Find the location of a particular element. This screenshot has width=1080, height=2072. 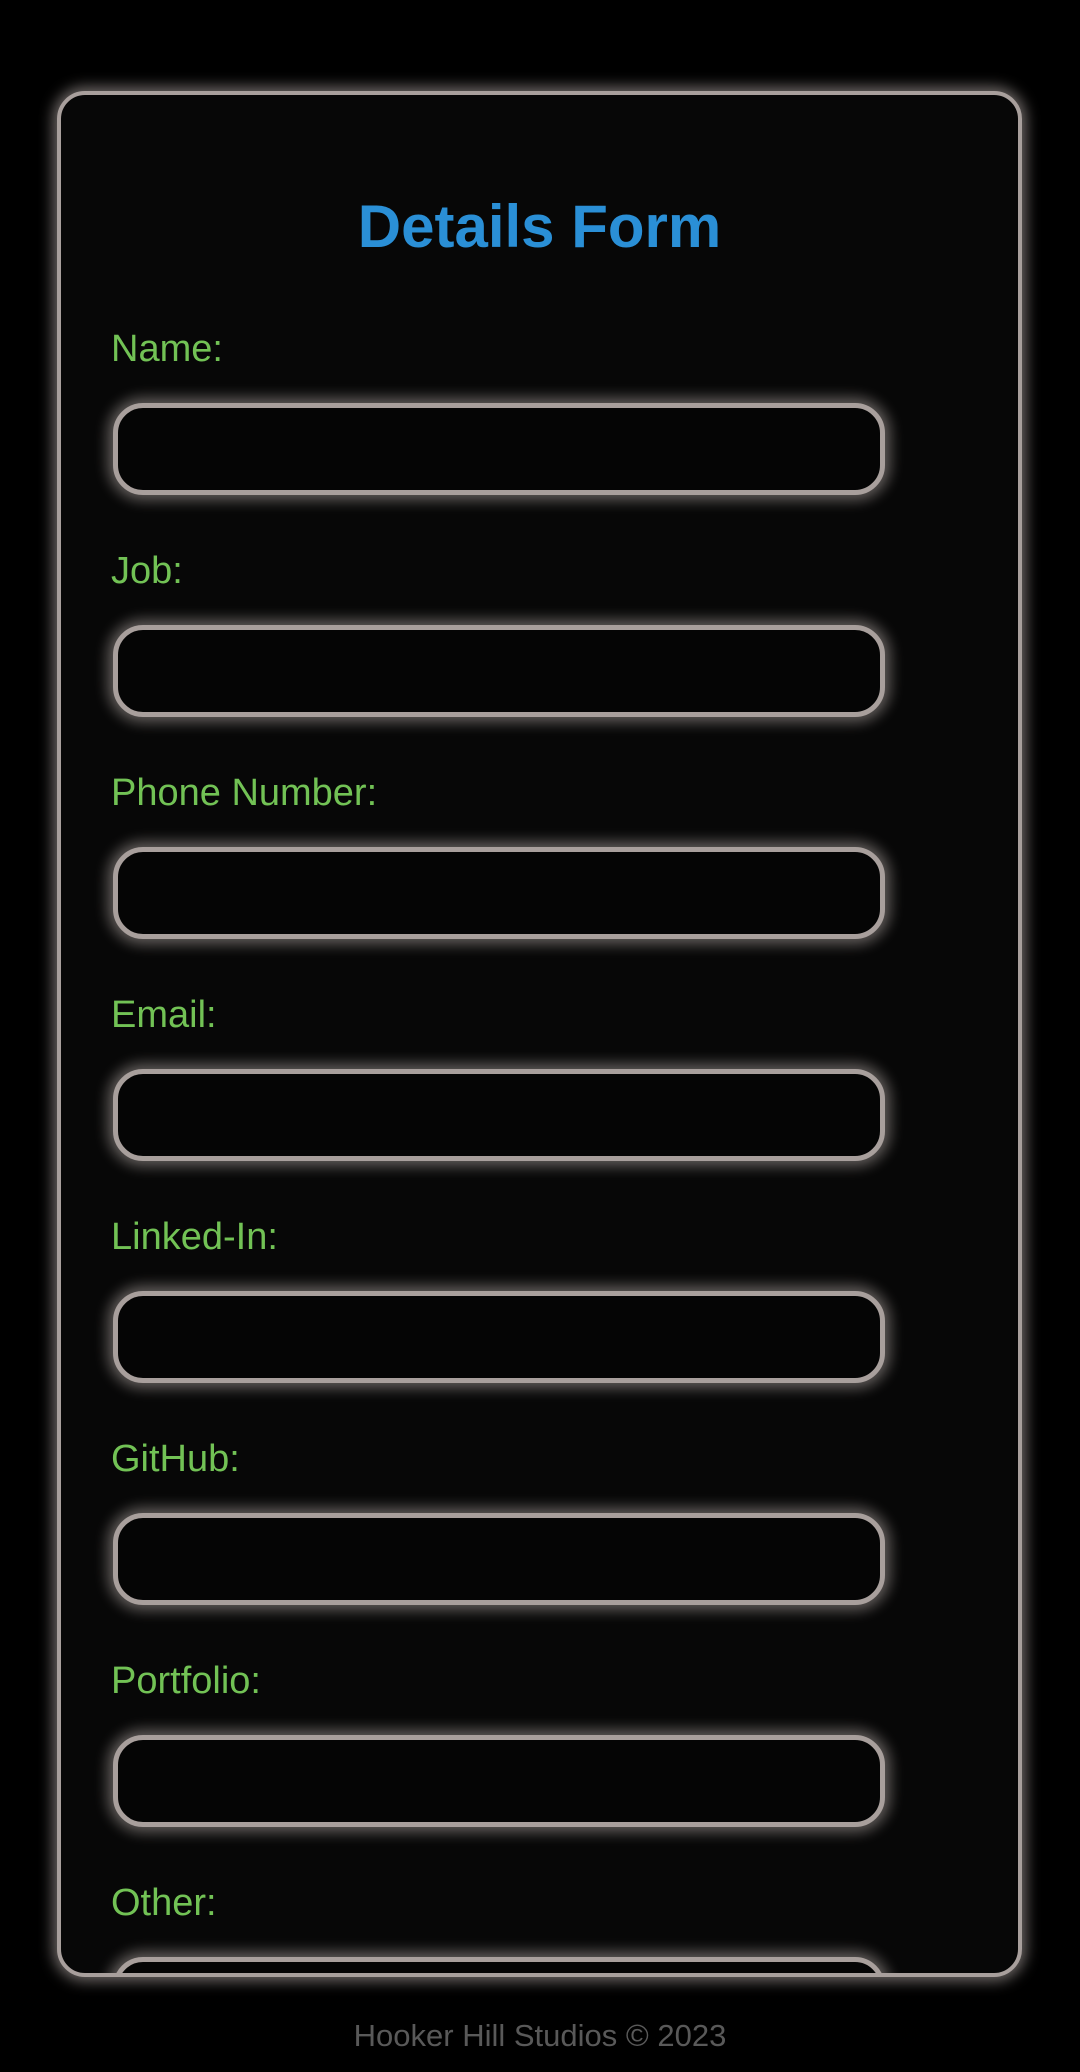

github-label: GitHub: is located at coordinates (175, 1459).